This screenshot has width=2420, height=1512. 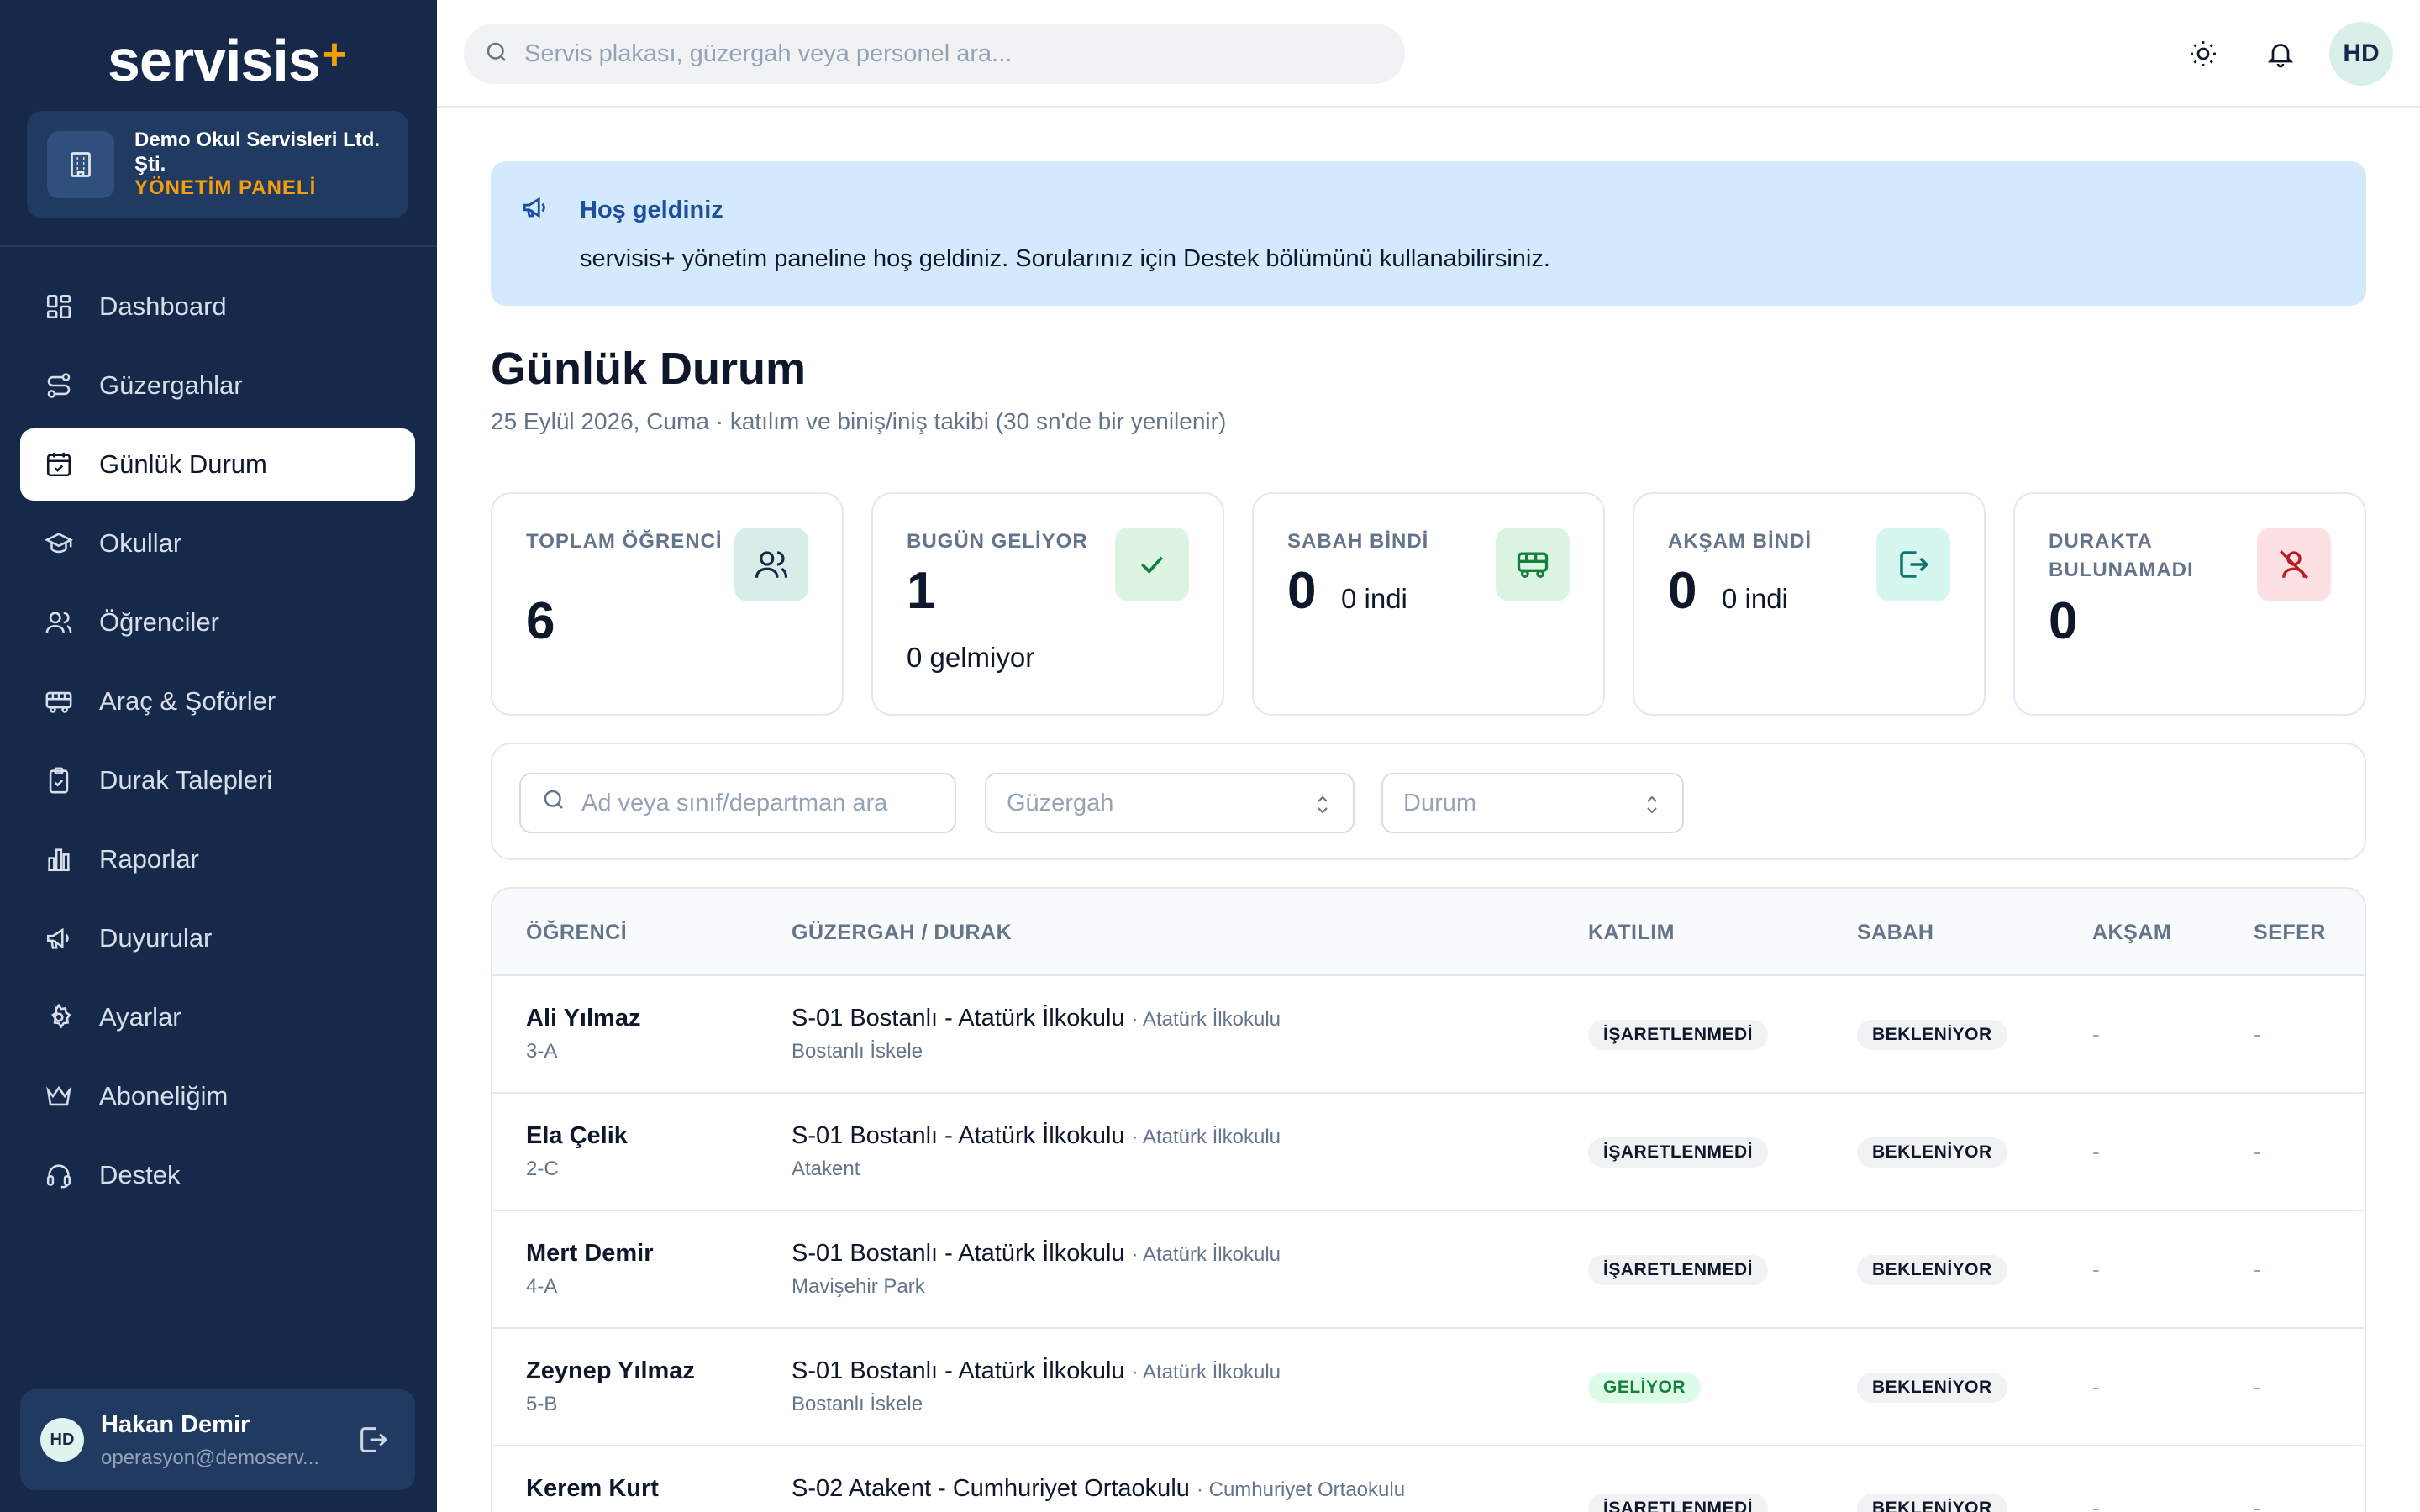 I want to click on column-header-attendance: KATILIM, so click(x=1631, y=933).